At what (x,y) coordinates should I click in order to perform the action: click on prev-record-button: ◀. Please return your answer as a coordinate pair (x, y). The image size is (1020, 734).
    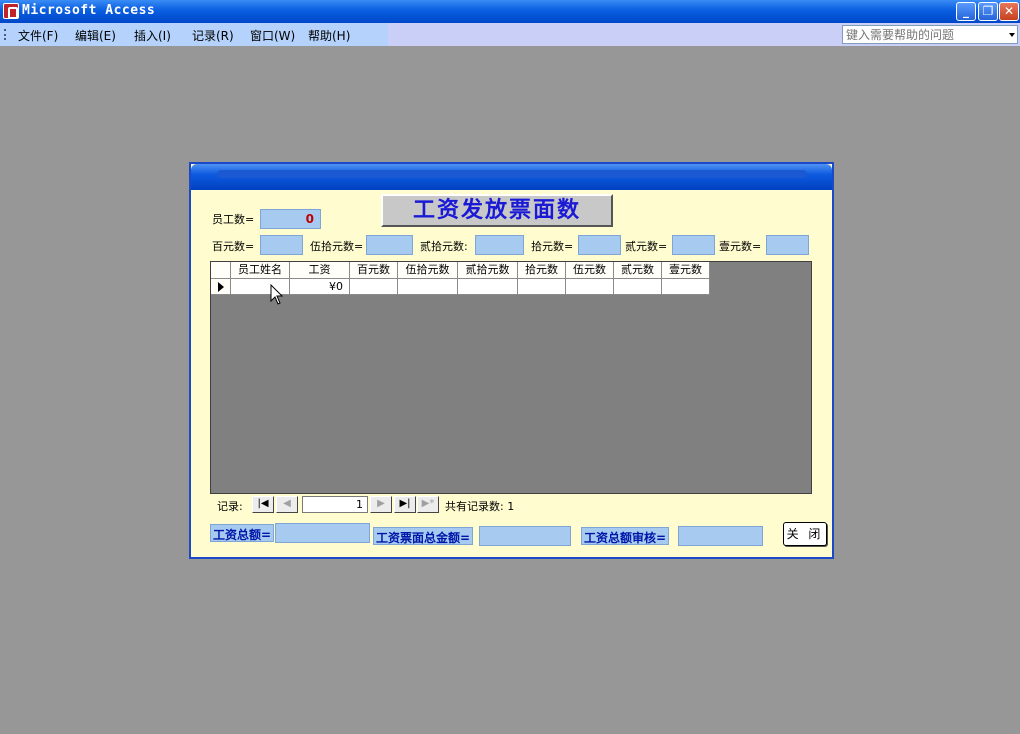
    Looking at the image, I should click on (287, 504).